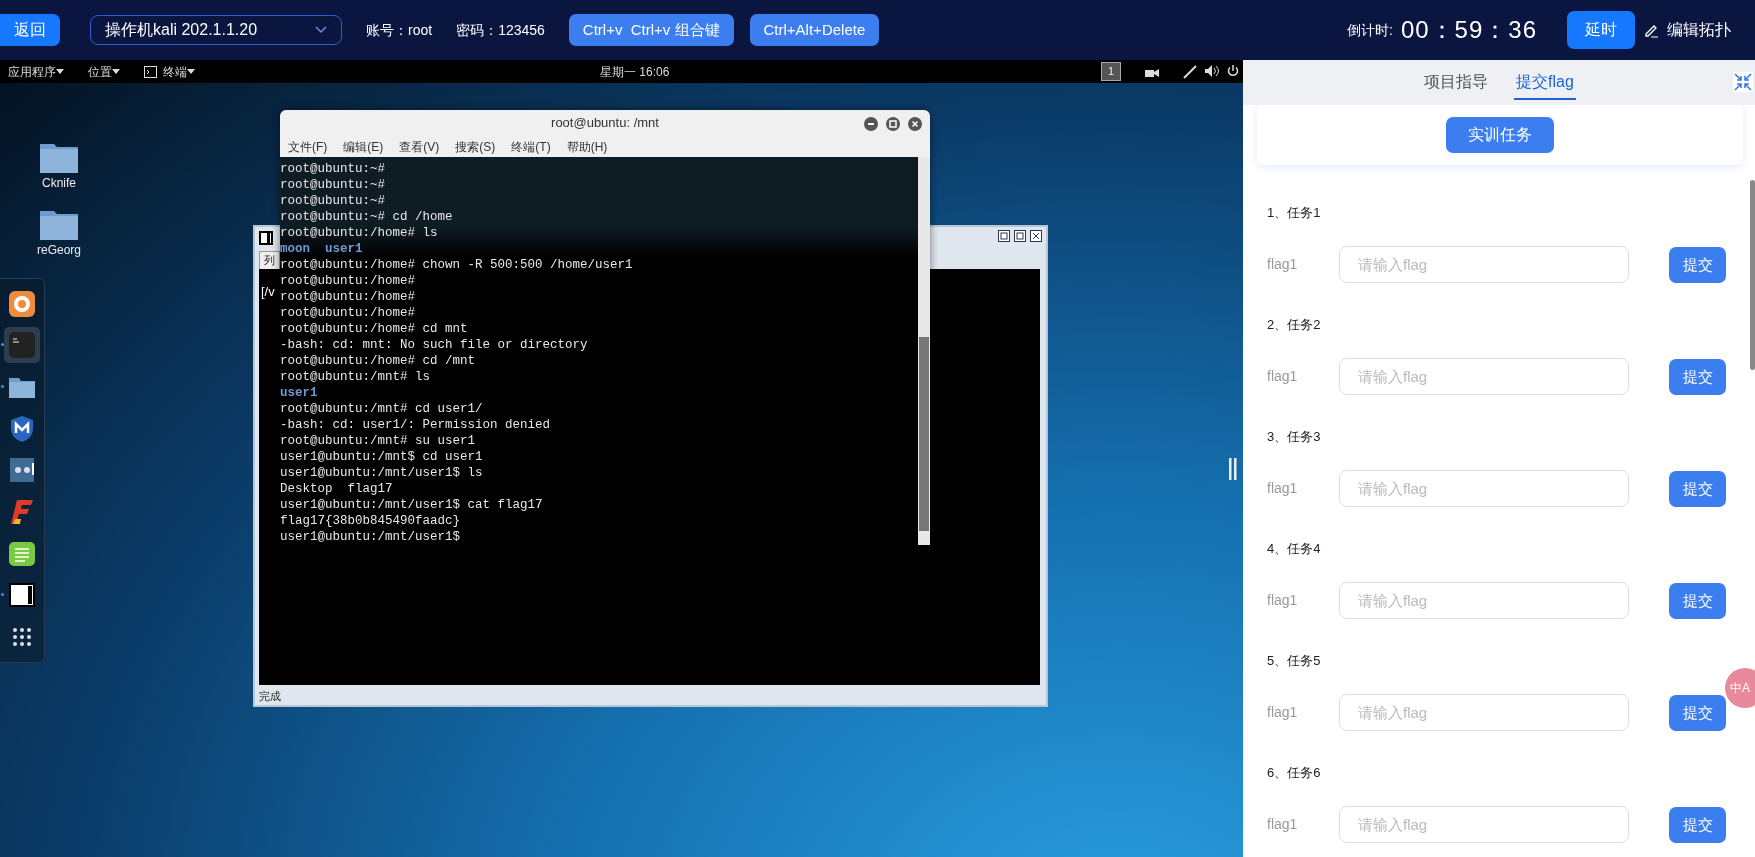 The image size is (1755, 857). Describe the element at coordinates (434, 345) in the screenshot. I see `terminal-line: -bash: cd: mnt: No such file or directory` at that location.